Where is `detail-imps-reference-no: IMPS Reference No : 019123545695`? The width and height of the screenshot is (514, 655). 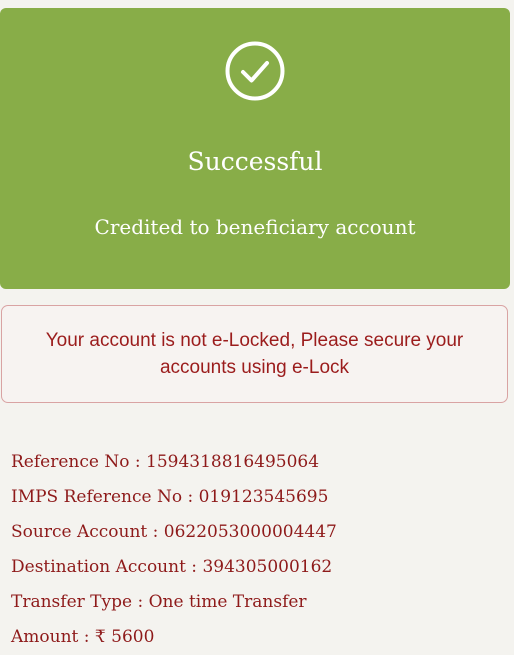
detail-imps-reference-no: IMPS Reference No : 019123545695 is located at coordinates (170, 497).